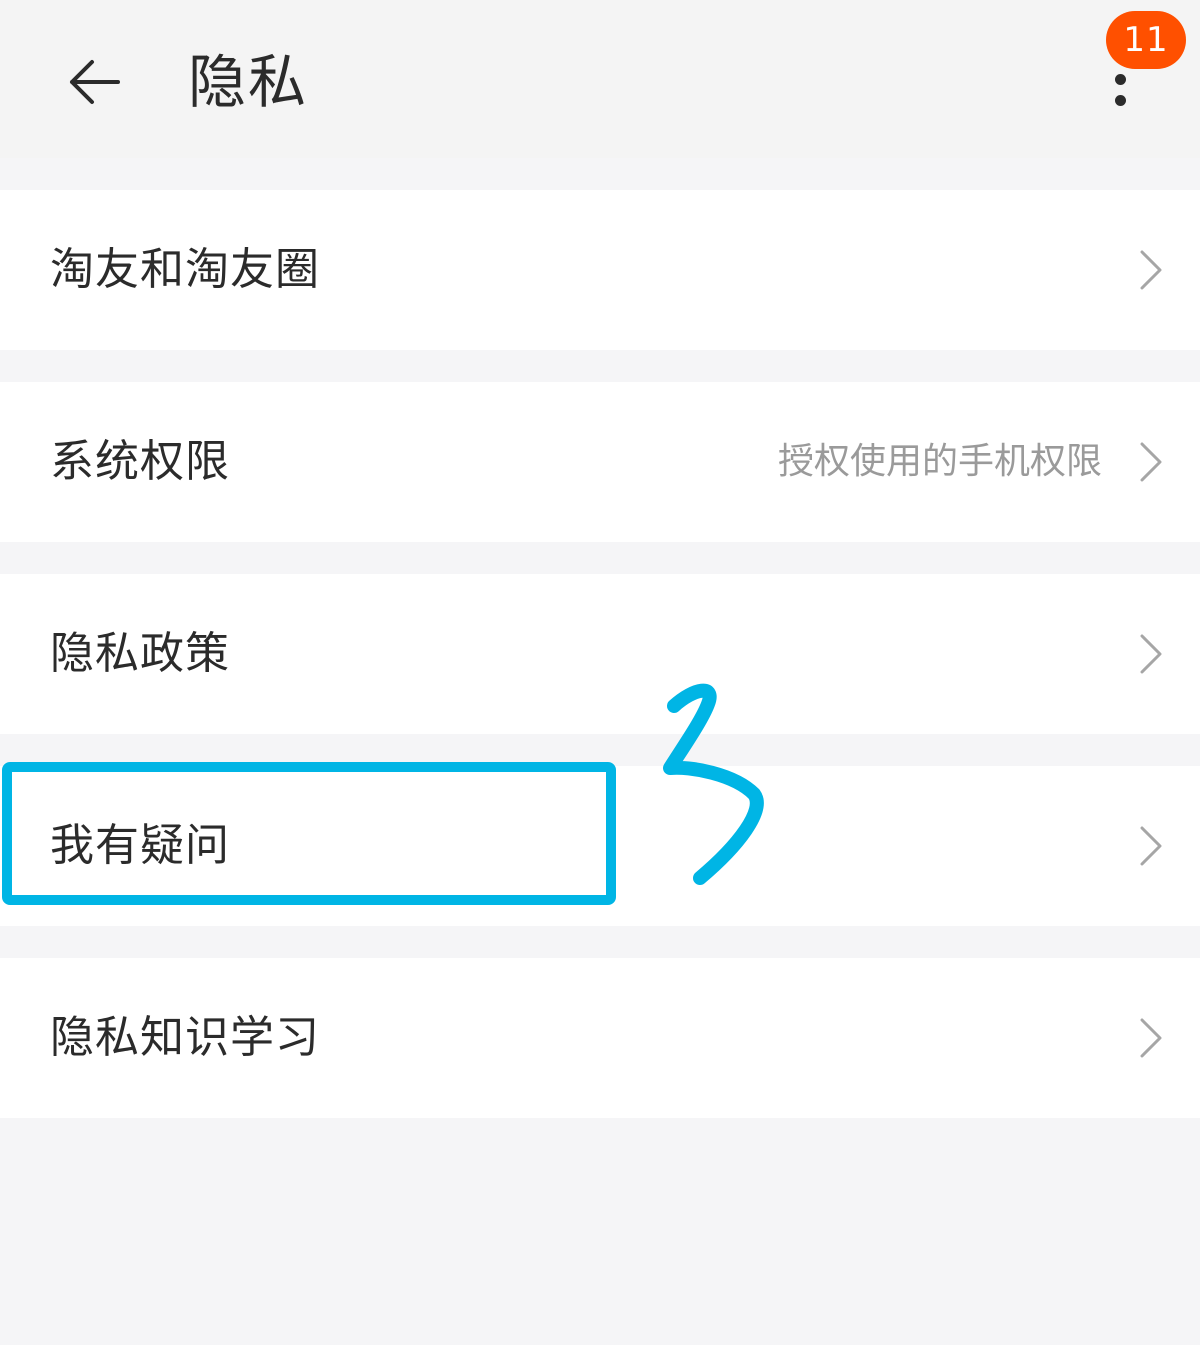  Describe the element at coordinates (185, 1037) in the screenshot. I see `menu-item-label: 隐私知识学习` at that location.